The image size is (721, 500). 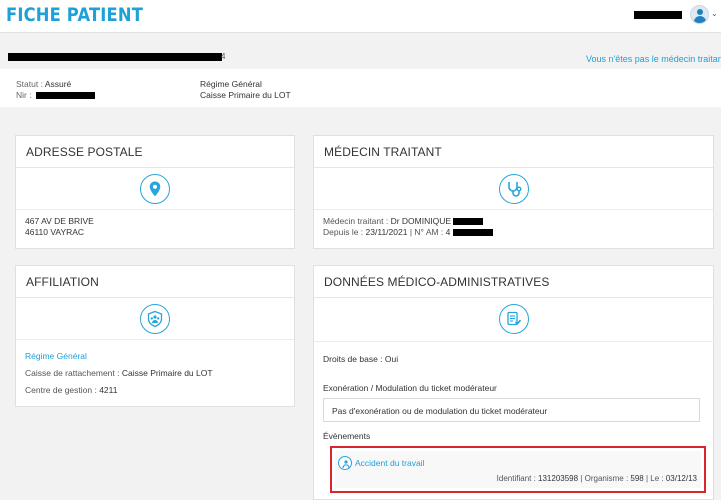 I want to click on doctor-since-line: Depuis le : 23/11/2021 | N° AM : 4, so click(x=408, y=232).